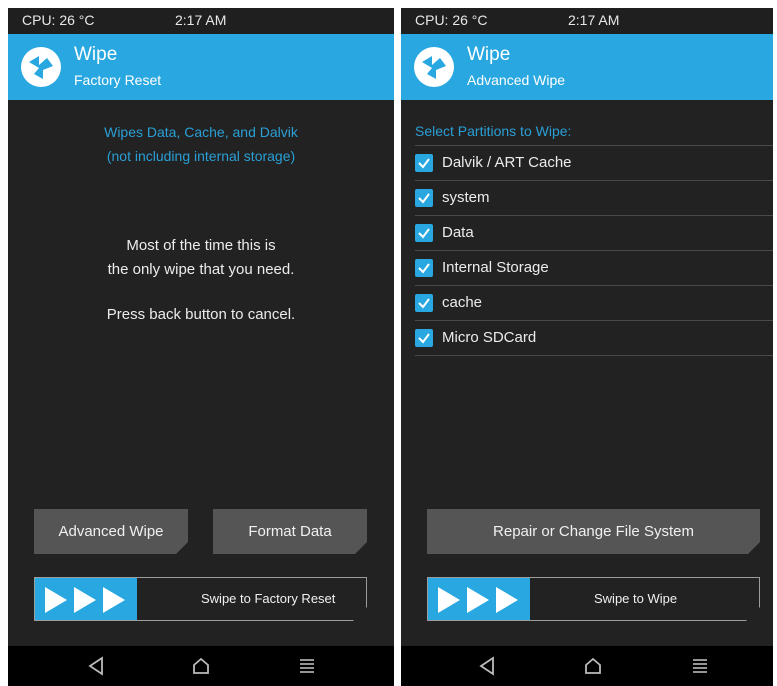 Image resolution: width=777 pixels, height=686 pixels. What do you see at coordinates (594, 303) in the screenshot?
I see `partition-row-cache: cache` at bounding box center [594, 303].